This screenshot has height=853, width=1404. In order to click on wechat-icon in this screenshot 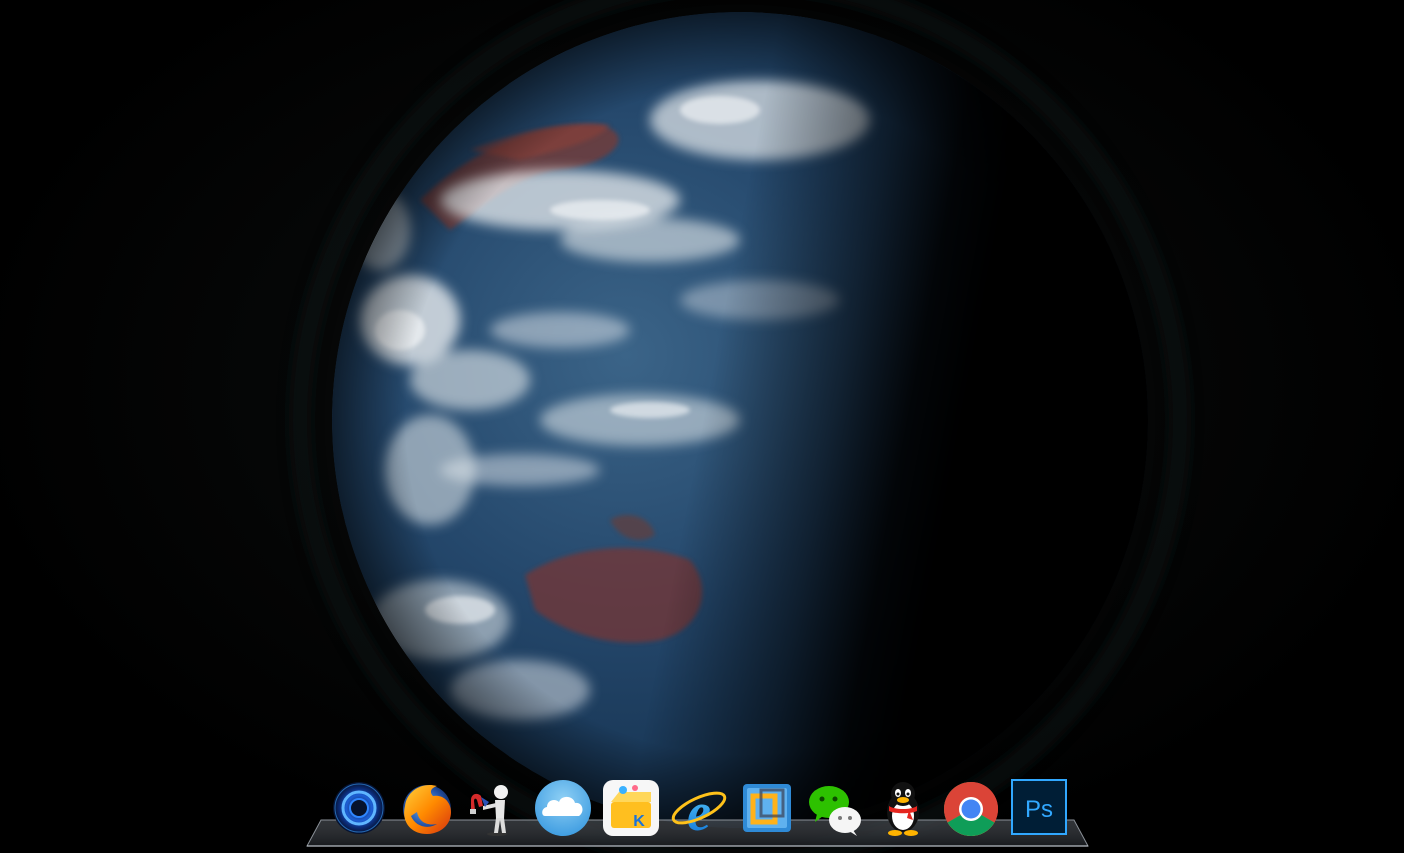, I will do `click(835, 811)`.